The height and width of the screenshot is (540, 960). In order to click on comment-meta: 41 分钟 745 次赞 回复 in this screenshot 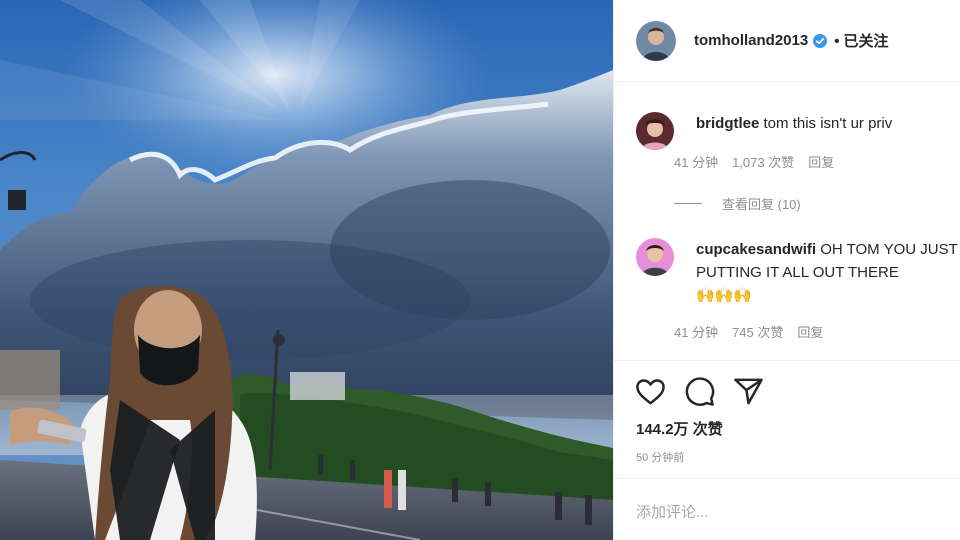, I will do `click(755, 331)`.